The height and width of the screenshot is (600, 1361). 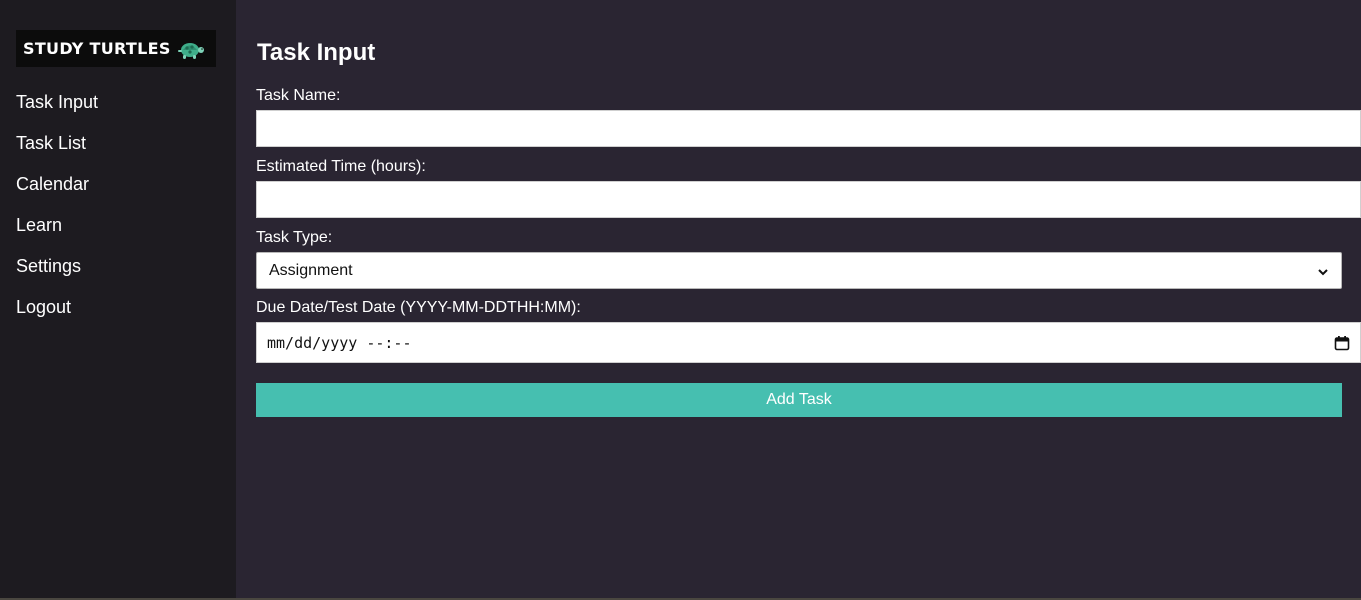 I want to click on sidebar-item-settings: Settings, so click(x=57, y=272).